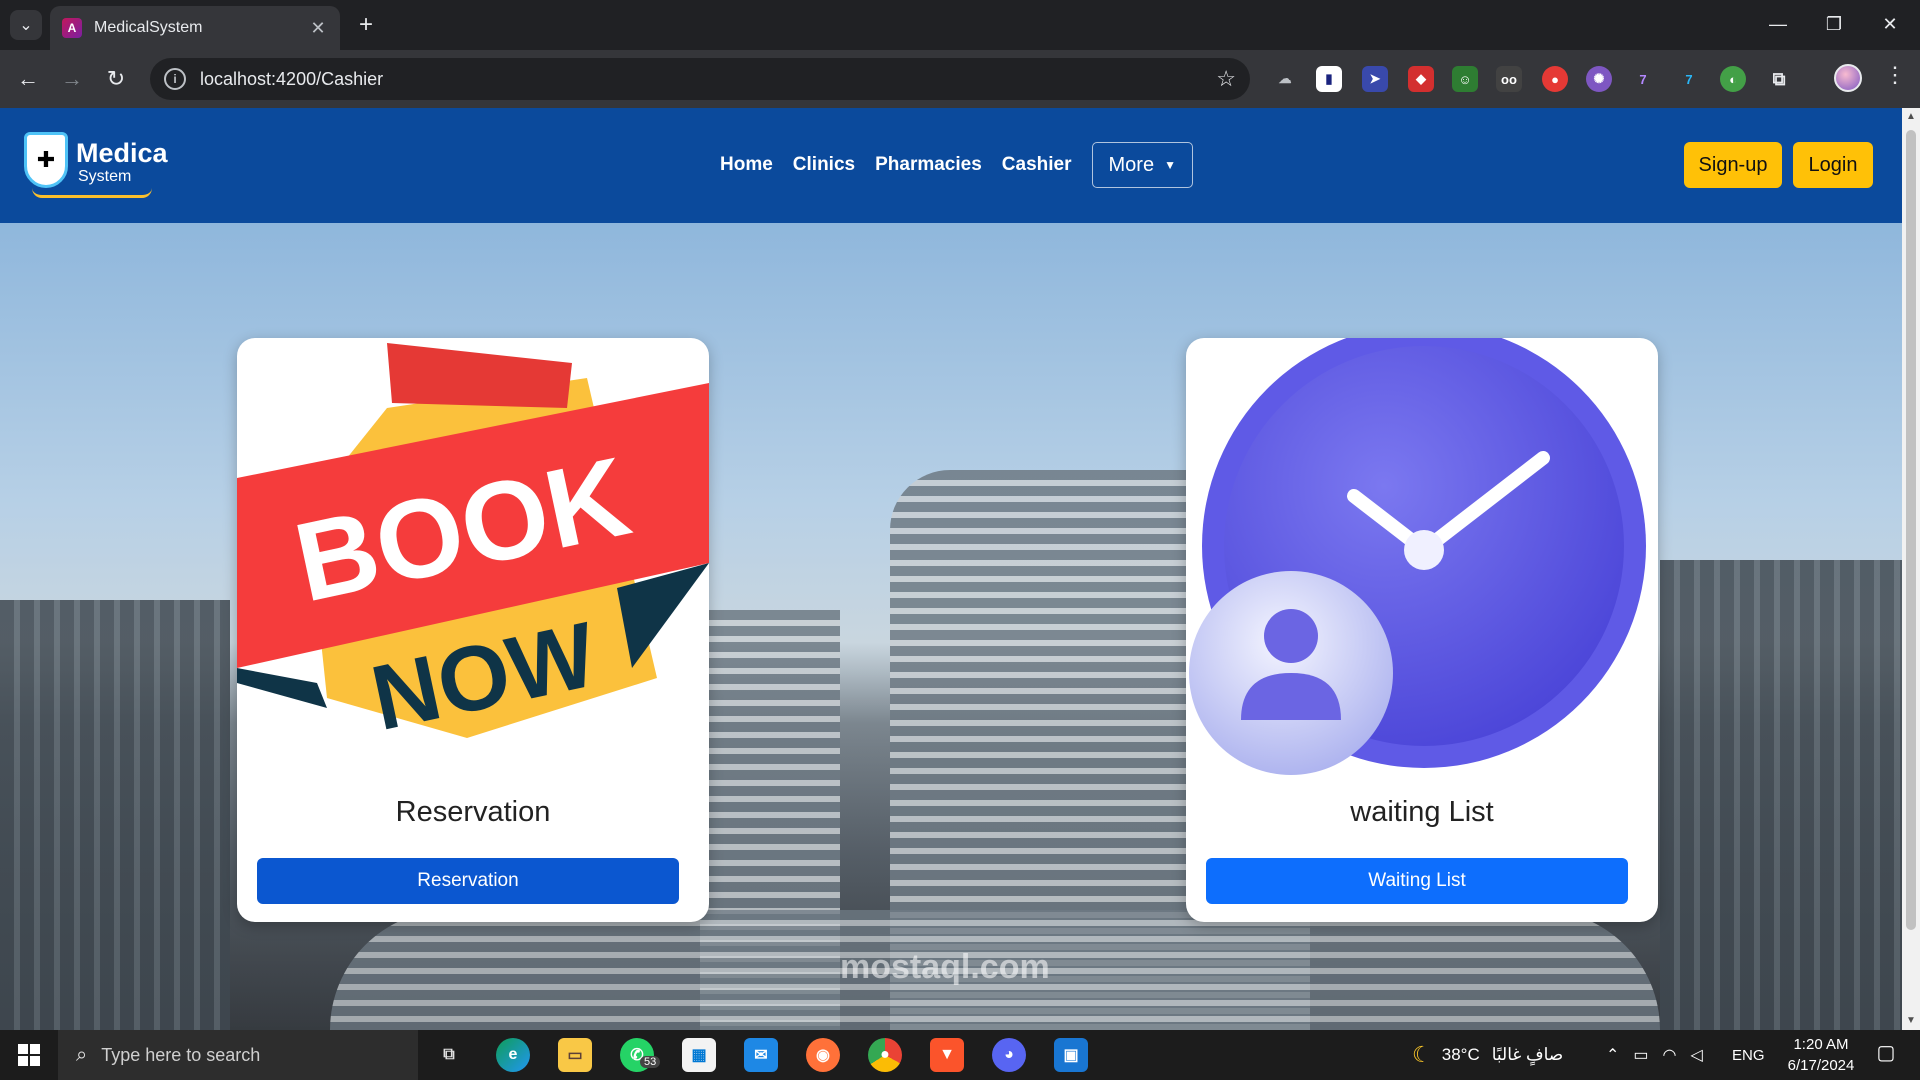  What do you see at coordinates (318, 28) in the screenshot?
I see `close-tab-icon: ✕` at bounding box center [318, 28].